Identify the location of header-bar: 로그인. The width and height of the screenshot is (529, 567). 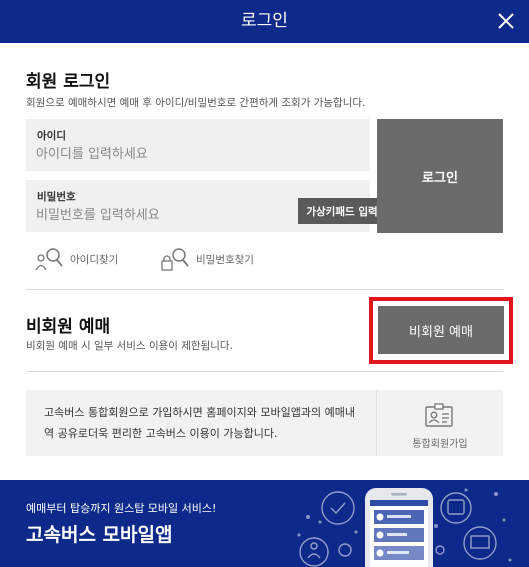
(264, 21).